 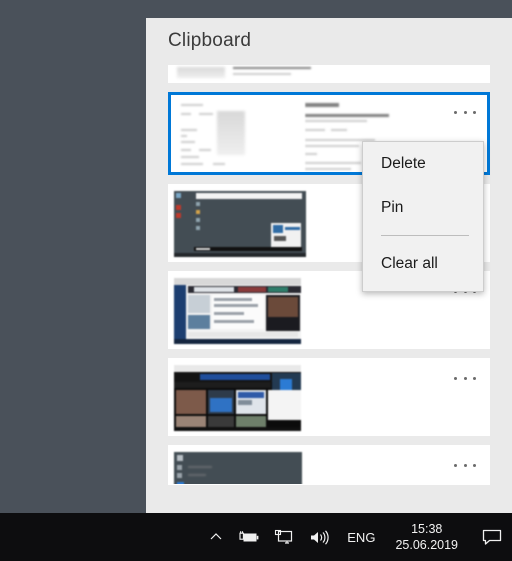 I want to click on context-menu-item-pin: Pin, so click(x=423, y=208).